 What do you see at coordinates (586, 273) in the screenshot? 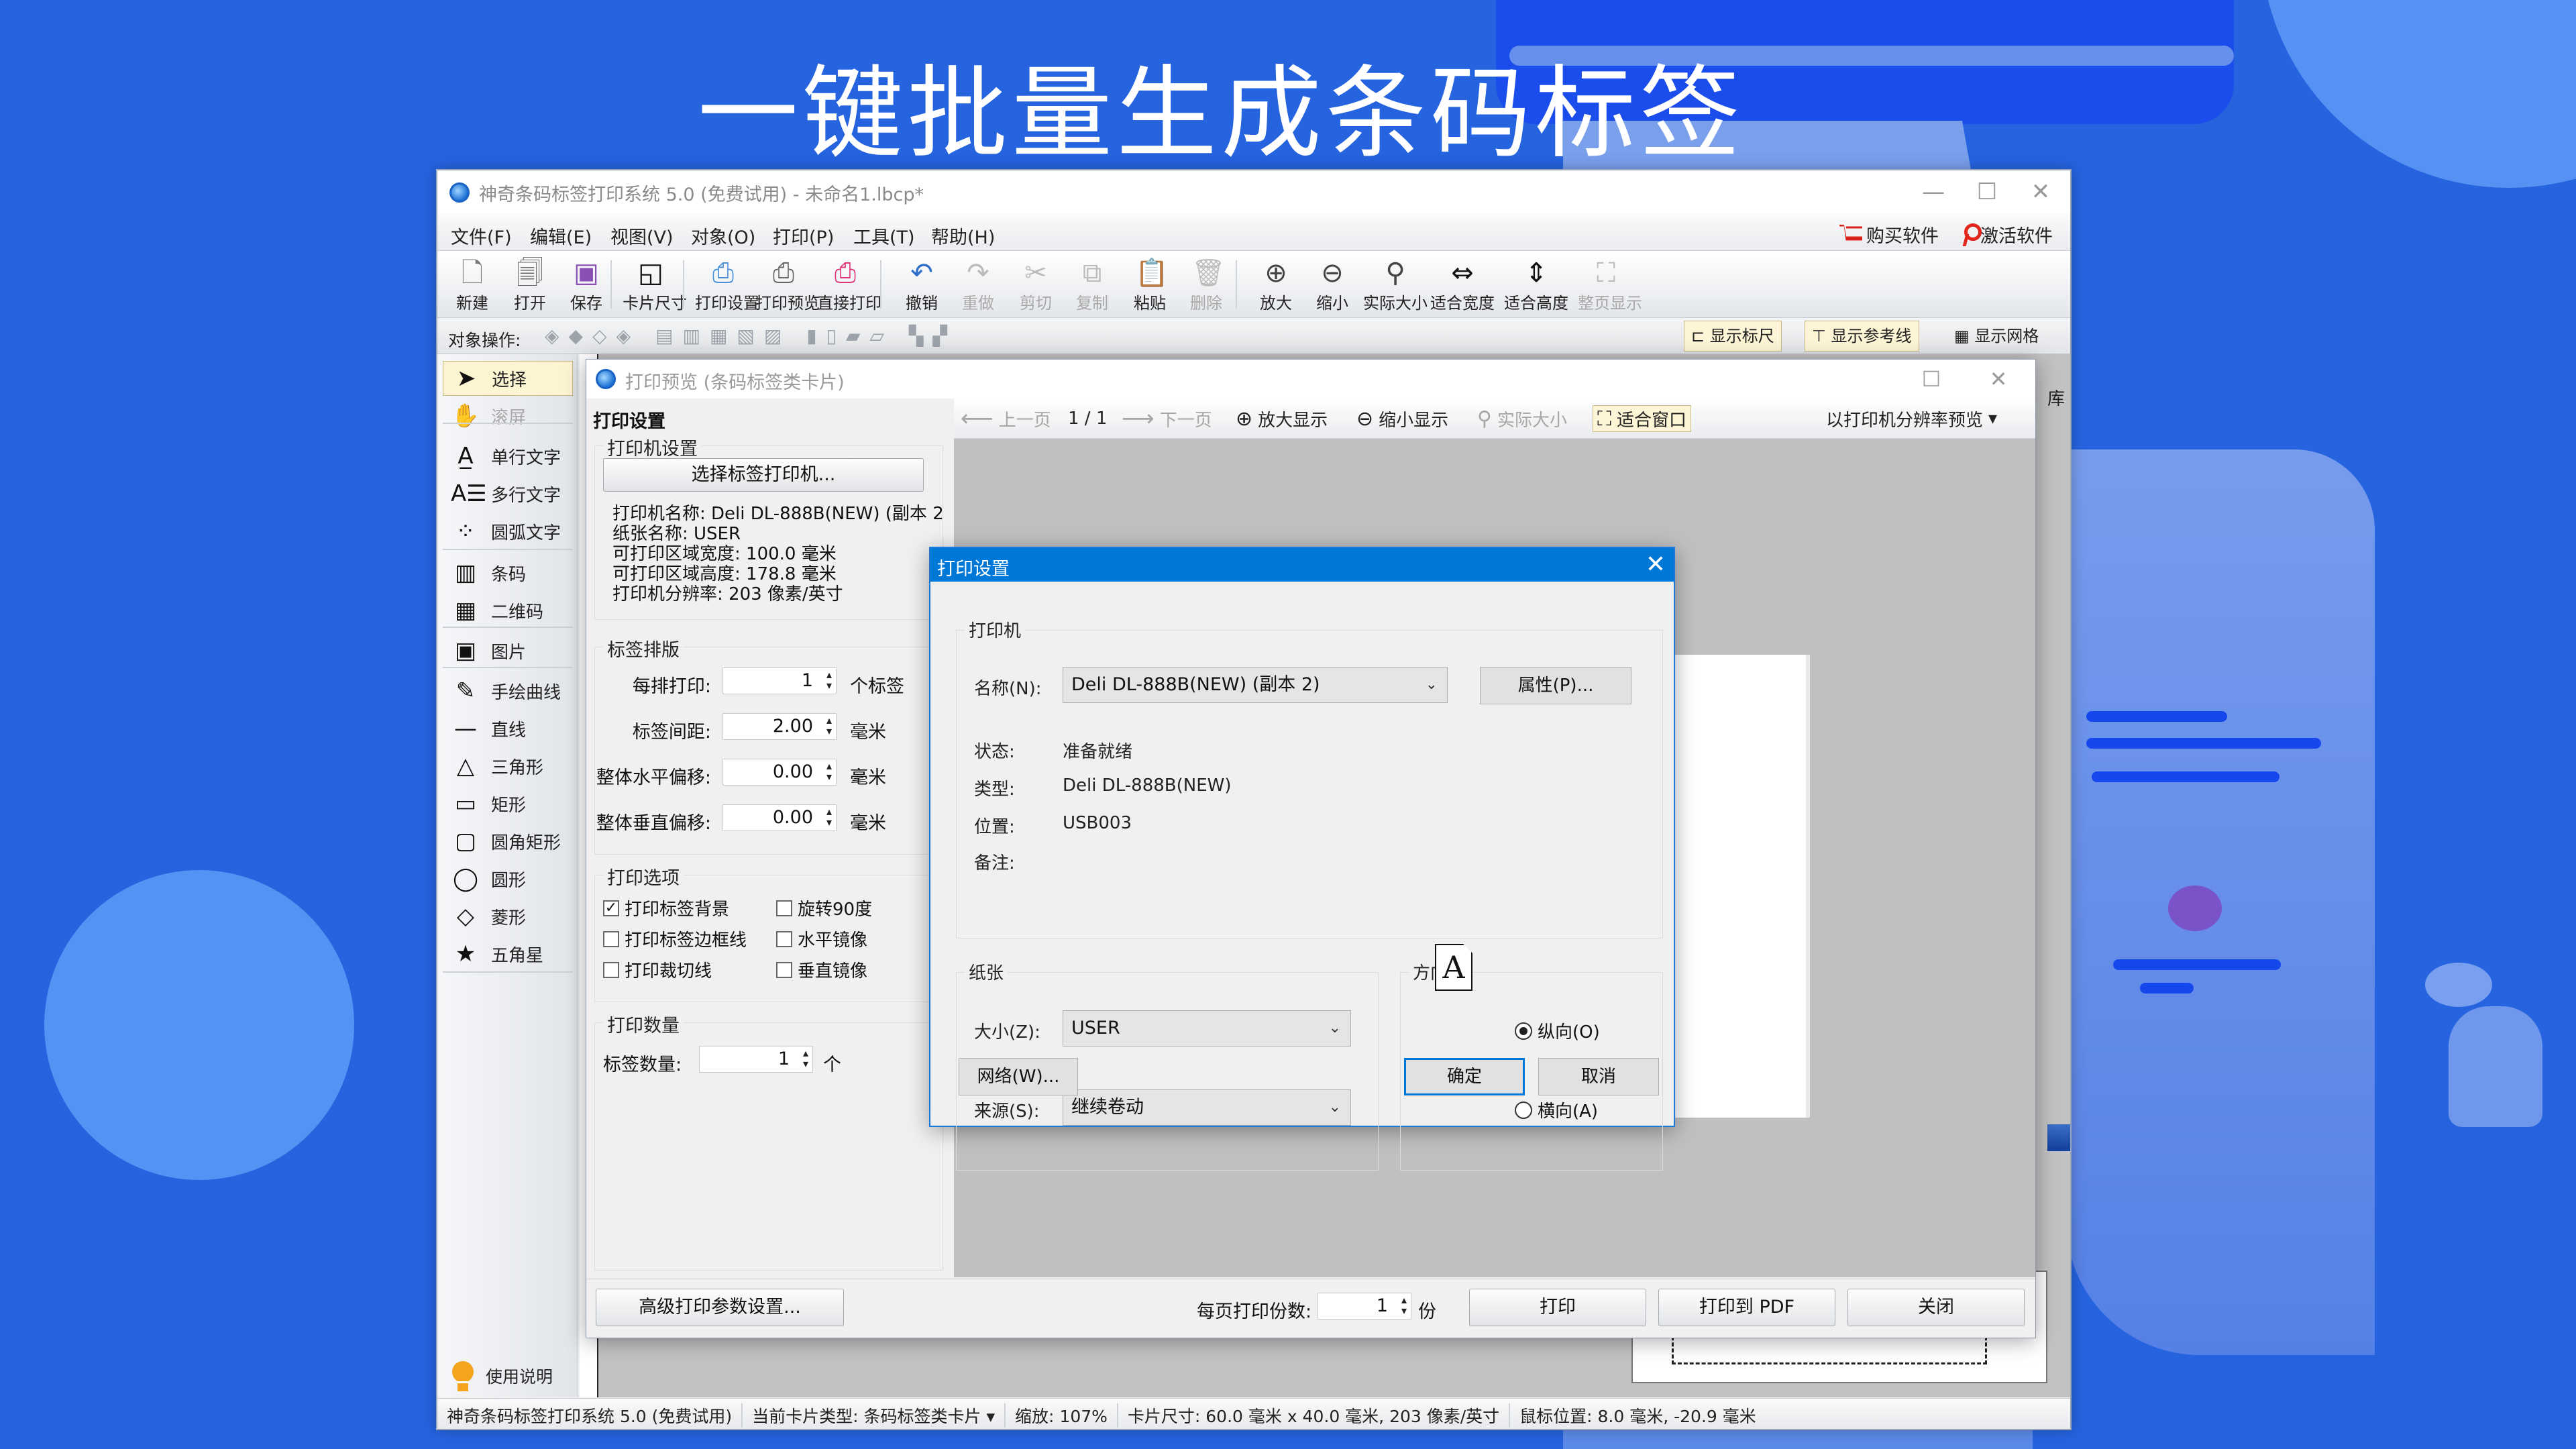
I see `save-icon: ▣` at bounding box center [586, 273].